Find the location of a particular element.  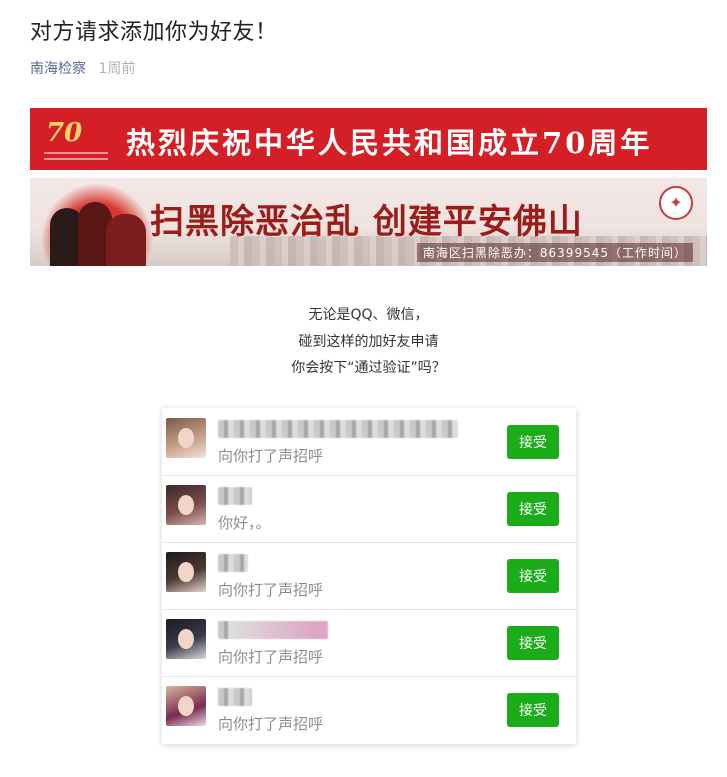

logo-number: 70 is located at coordinates (64, 133).